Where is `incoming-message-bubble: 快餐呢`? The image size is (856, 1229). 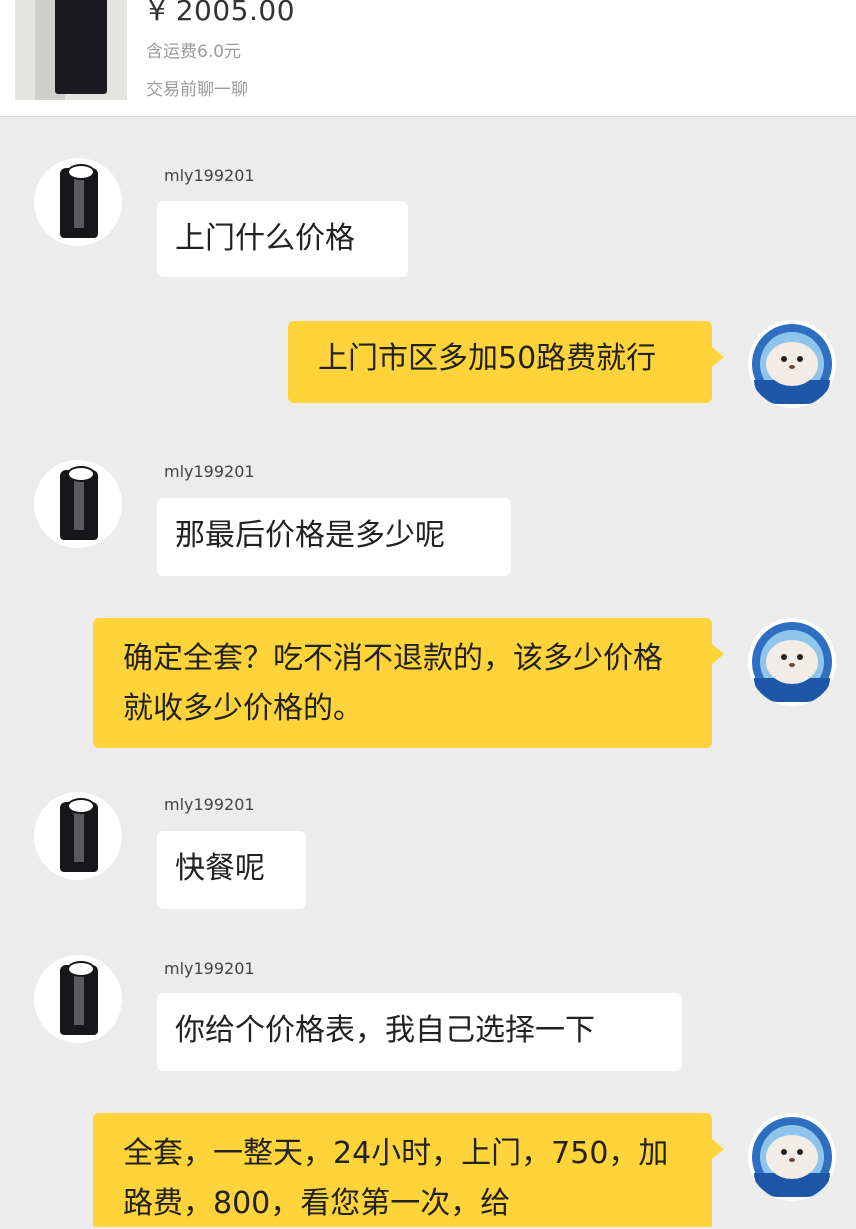
incoming-message-bubble: 快餐呢 is located at coordinates (231, 870).